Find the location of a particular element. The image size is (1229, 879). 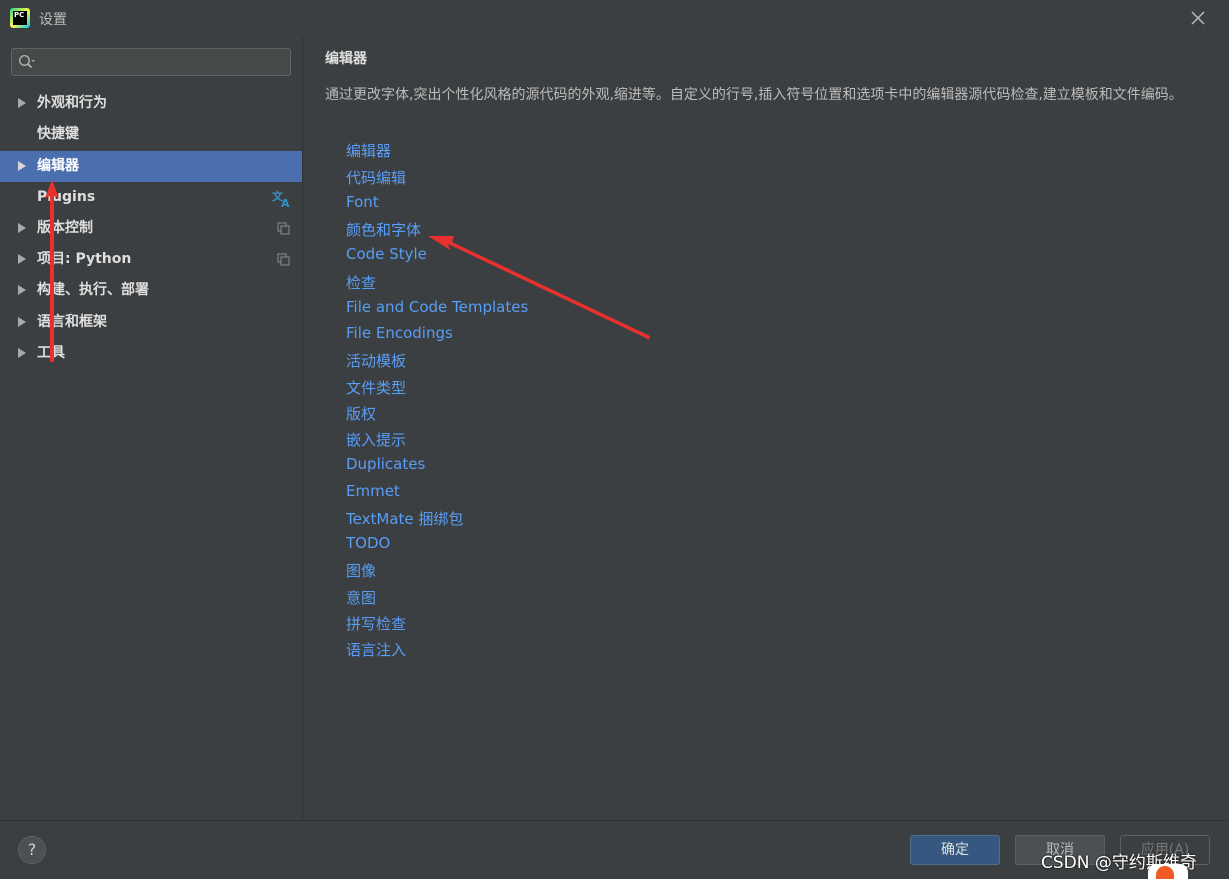

sidebar-item-vcs: 版本控制 is located at coordinates (151, 228).